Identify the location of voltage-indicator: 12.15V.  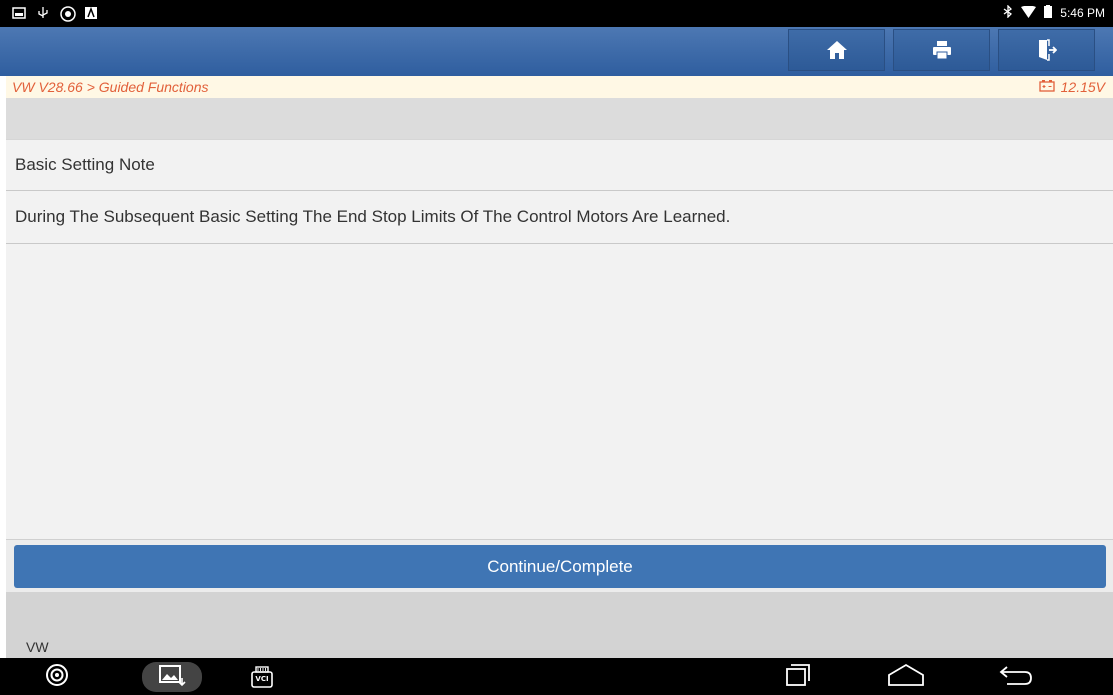
(1071, 87).